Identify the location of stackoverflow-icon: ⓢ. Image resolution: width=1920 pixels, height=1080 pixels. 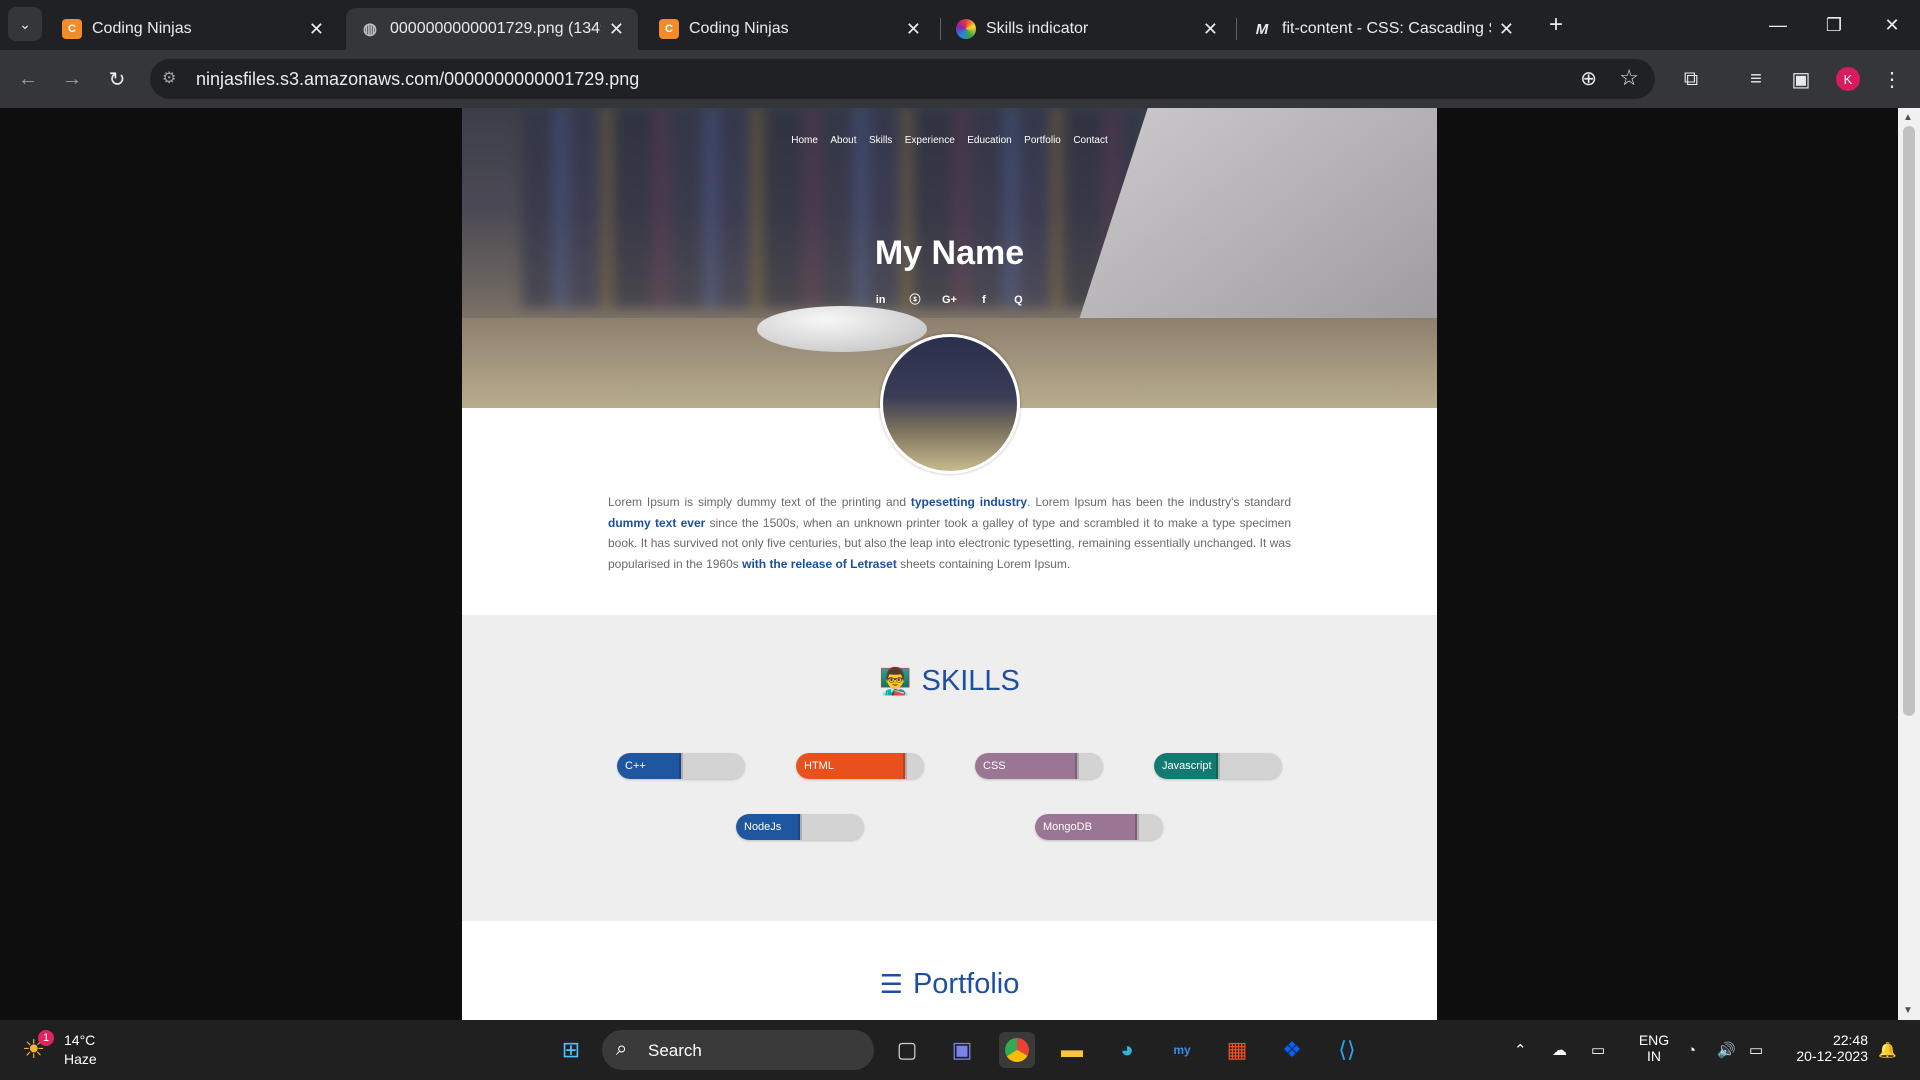
(915, 299).